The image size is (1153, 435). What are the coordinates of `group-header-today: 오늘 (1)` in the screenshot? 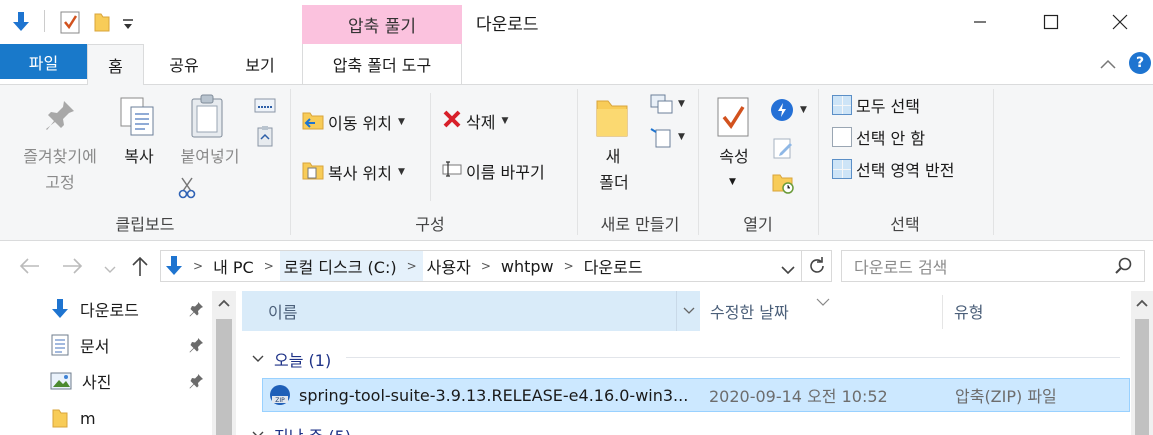 It's located at (291, 359).